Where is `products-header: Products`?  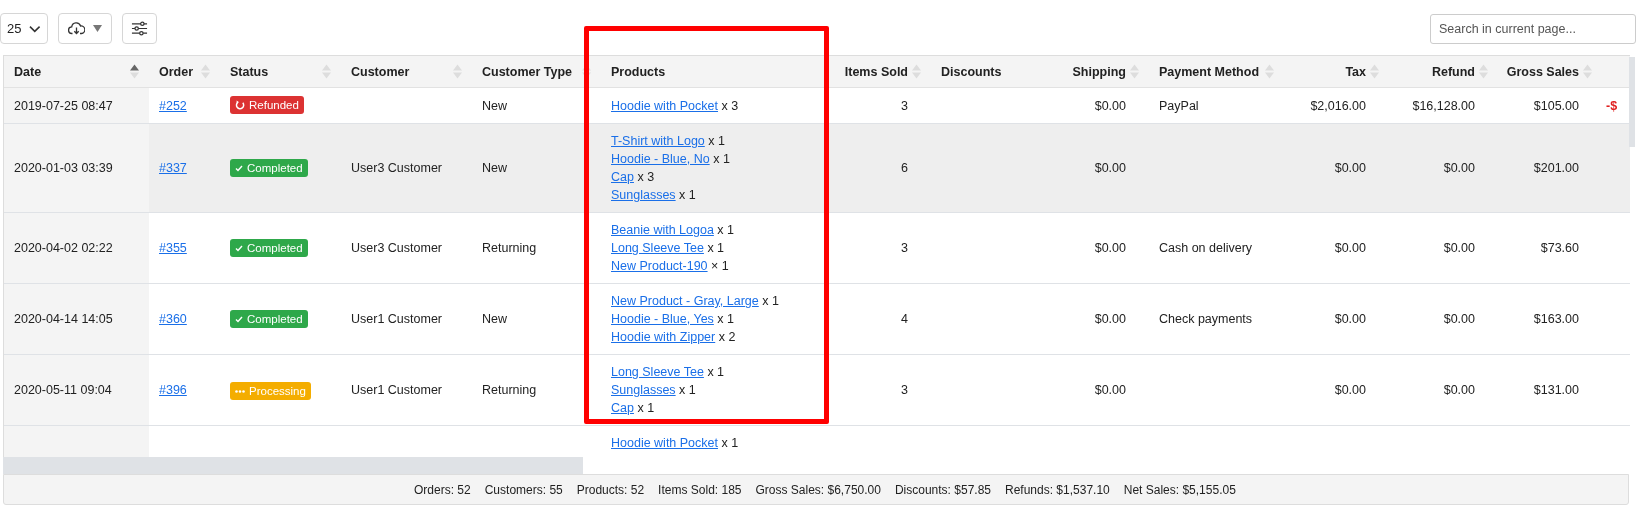
products-header: Products is located at coordinates (638, 71).